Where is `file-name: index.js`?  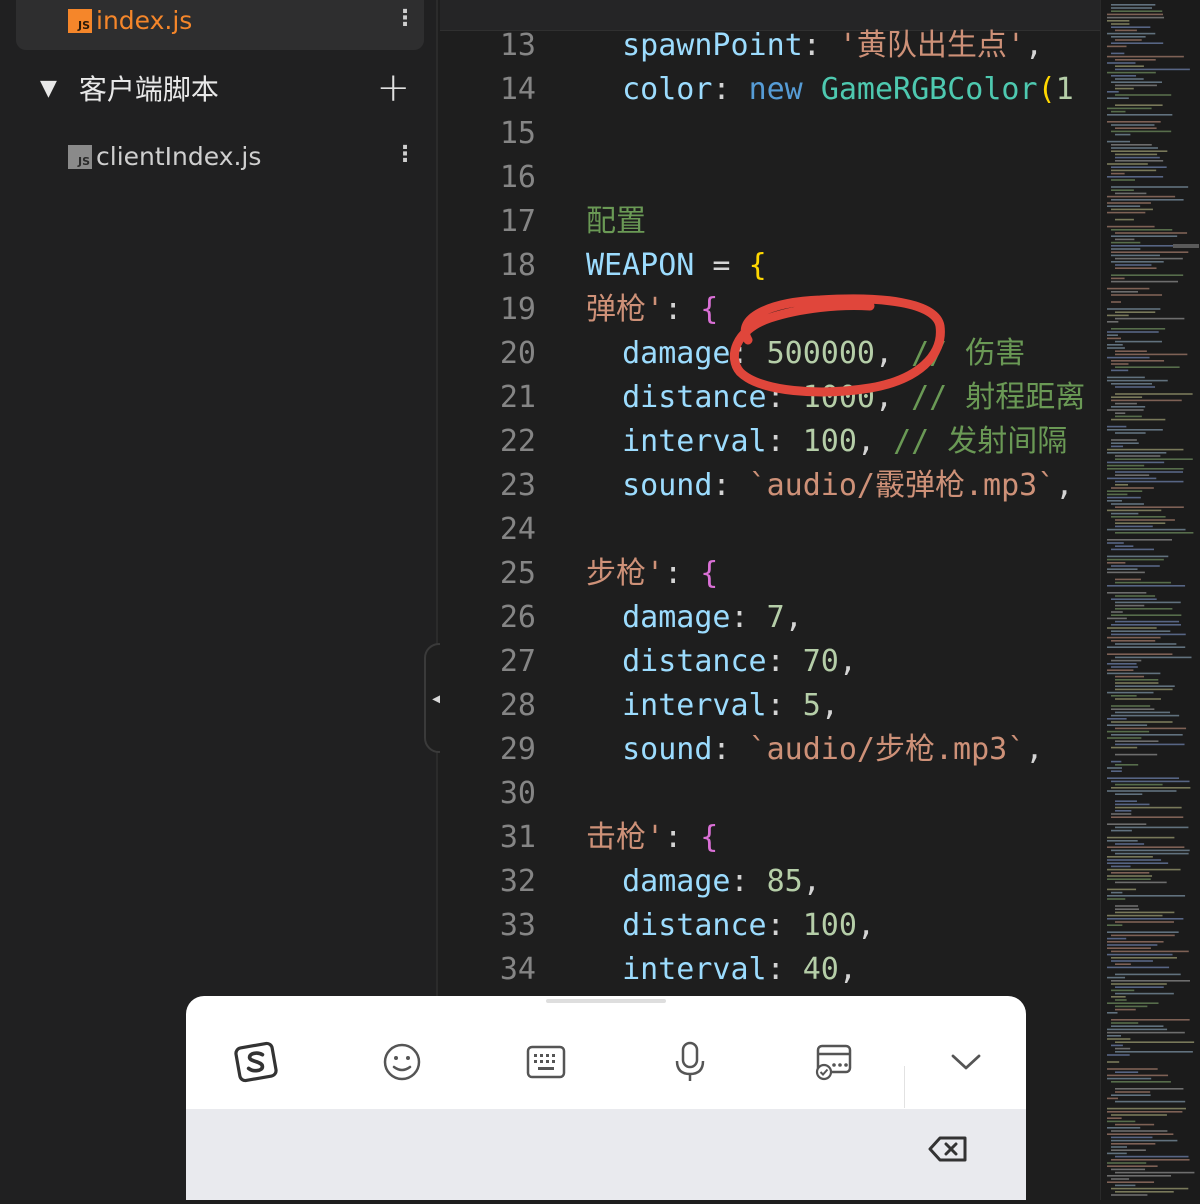 file-name: index.js is located at coordinates (144, 20).